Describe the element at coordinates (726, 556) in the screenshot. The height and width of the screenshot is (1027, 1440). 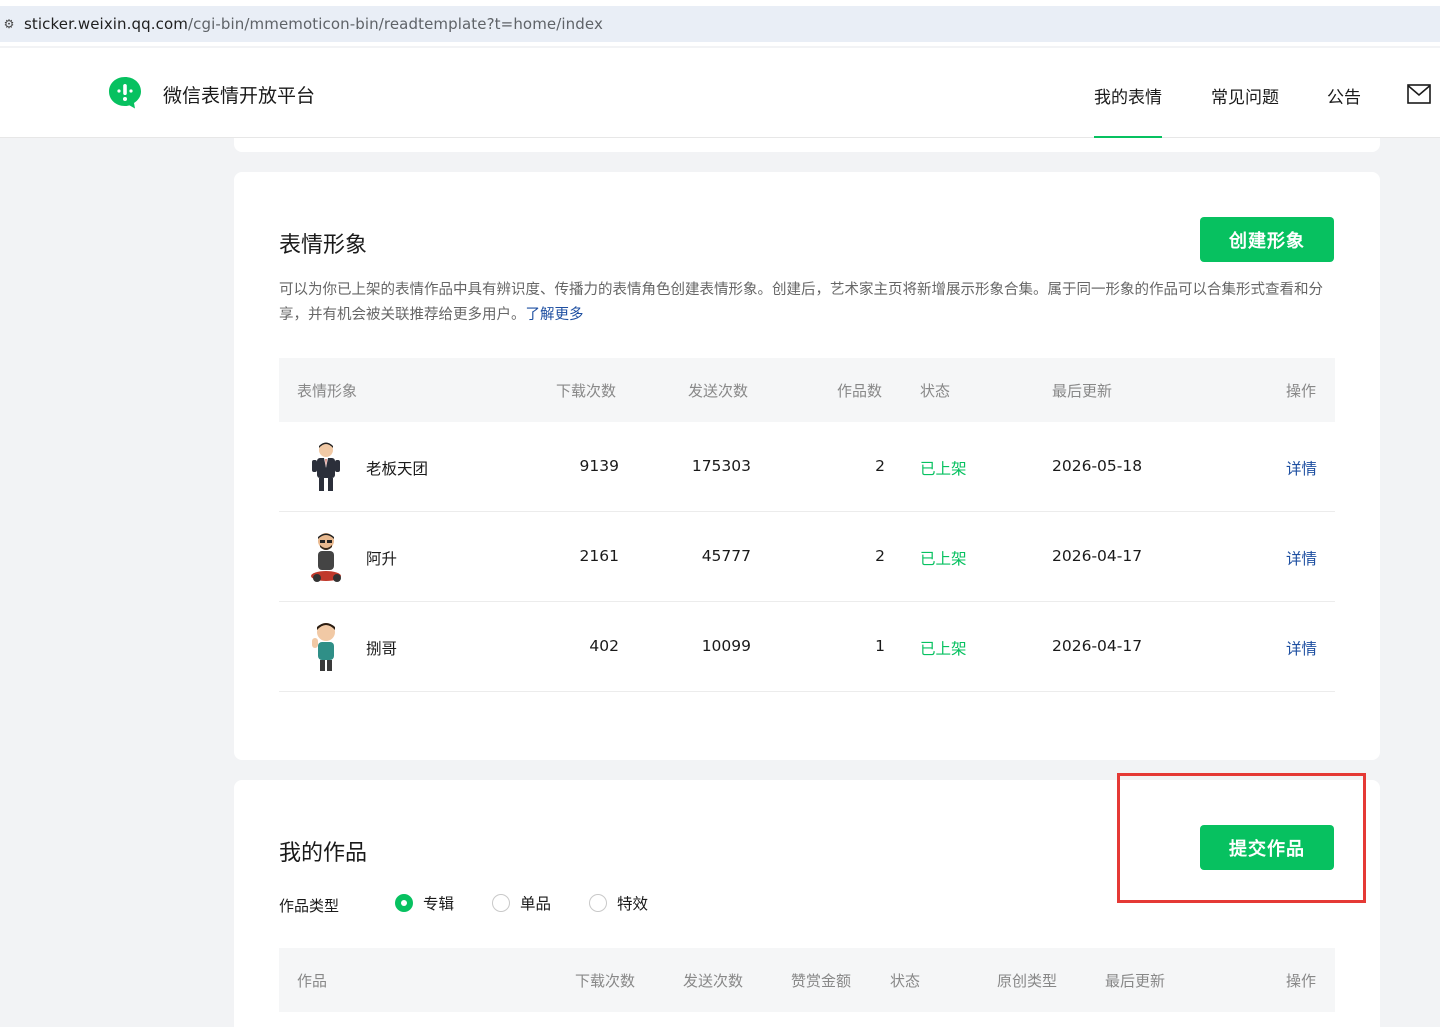
I see `sends-value: 45777` at that location.